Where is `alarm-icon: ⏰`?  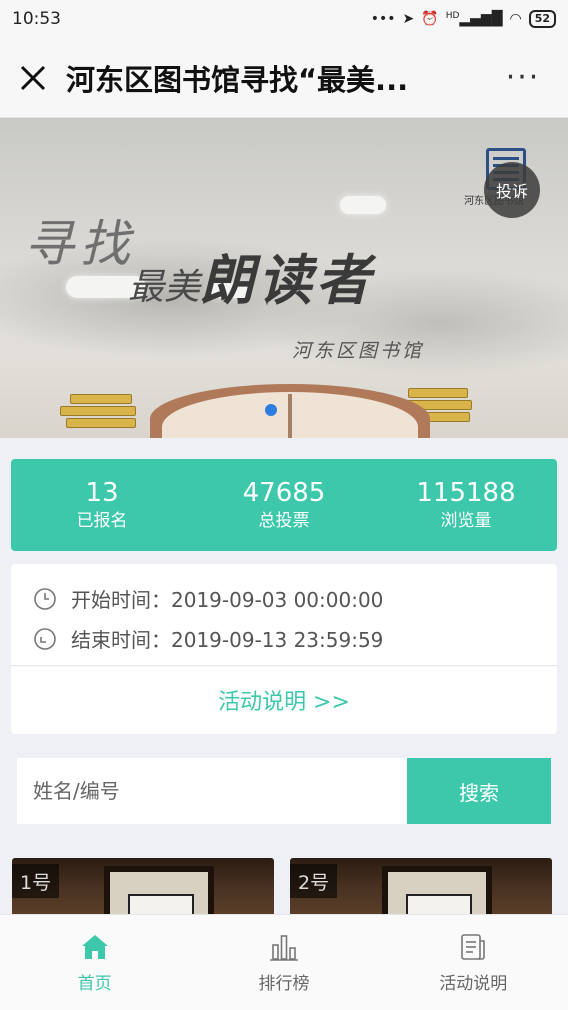 alarm-icon: ⏰ is located at coordinates (430, 19).